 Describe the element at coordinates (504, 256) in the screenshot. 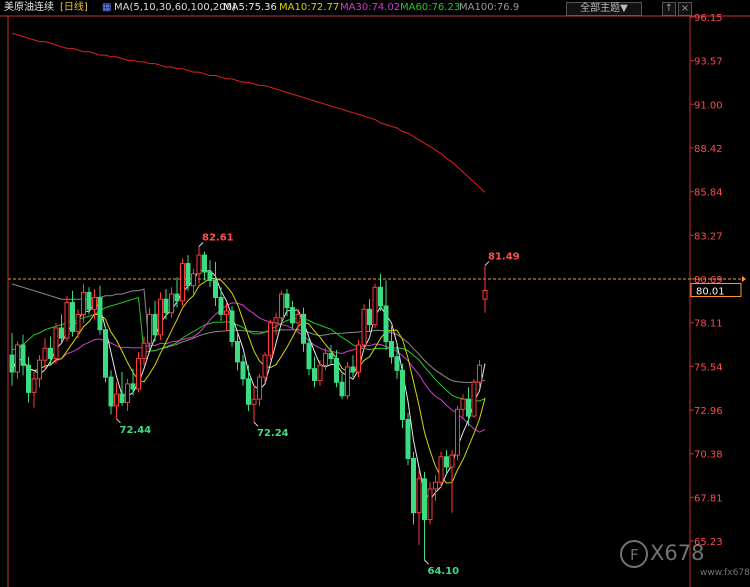

I see `annotation-label: 81.49` at that location.